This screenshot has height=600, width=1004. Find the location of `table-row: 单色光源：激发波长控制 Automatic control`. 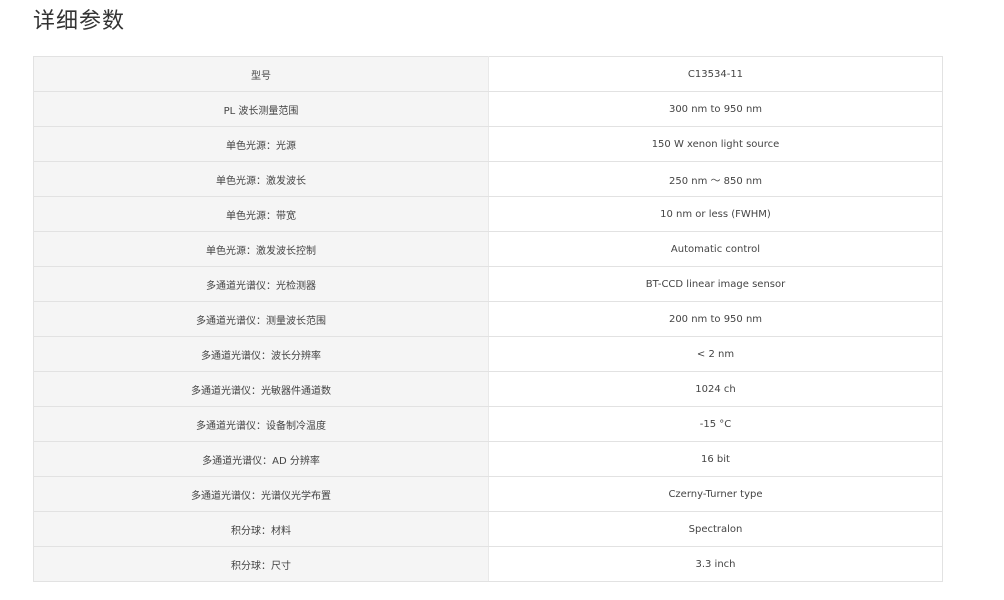

table-row: 单色光源：激发波长控制 Automatic control is located at coordinates (488, 249).